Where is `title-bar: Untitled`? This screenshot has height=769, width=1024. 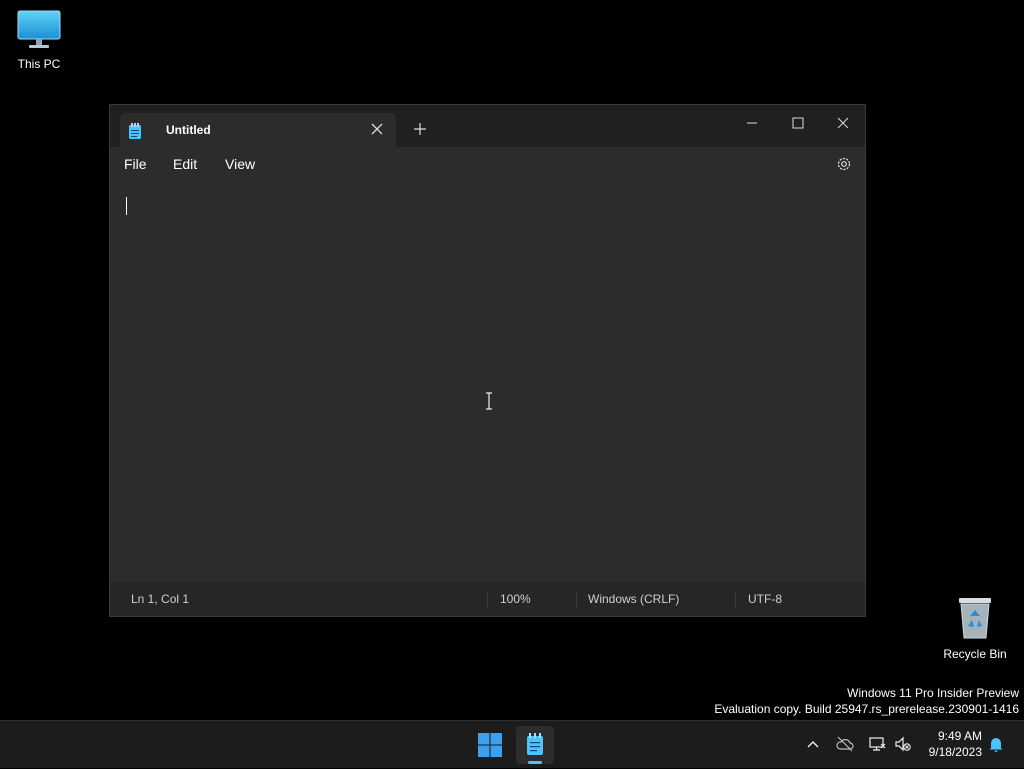 title-bar: Untitled is located at coordinates (487, 126).